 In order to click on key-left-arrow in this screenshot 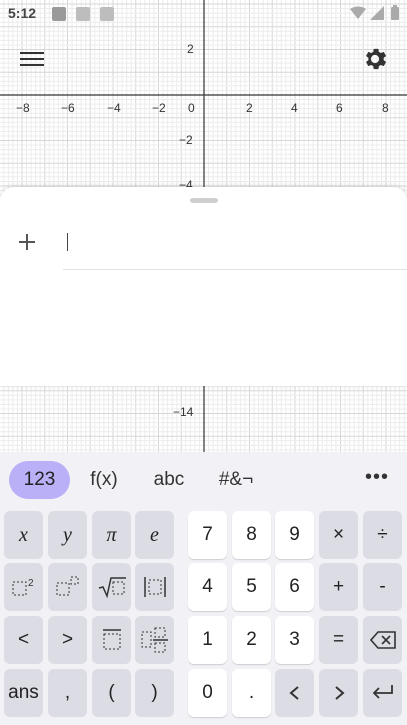, I will do `click(294, 693)`.